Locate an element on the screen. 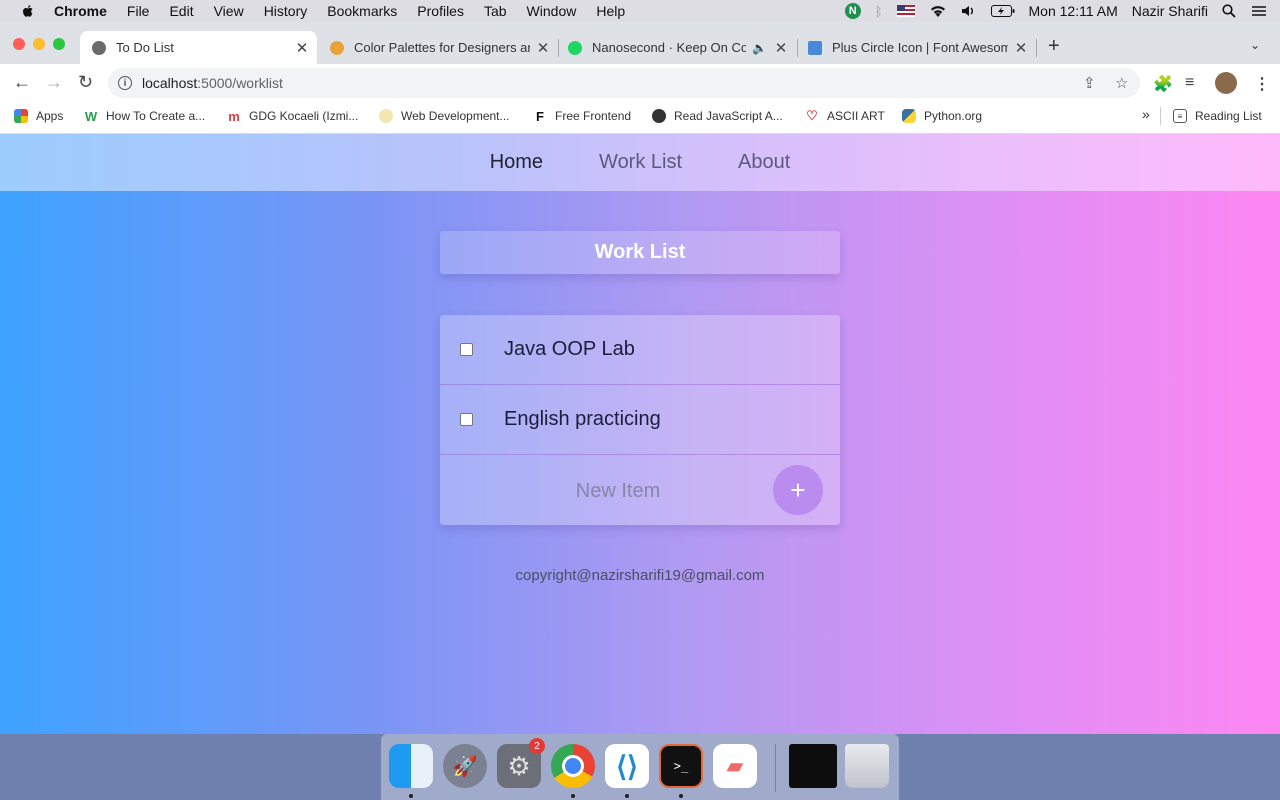  apple-icon is located at coordinates (28, 11).